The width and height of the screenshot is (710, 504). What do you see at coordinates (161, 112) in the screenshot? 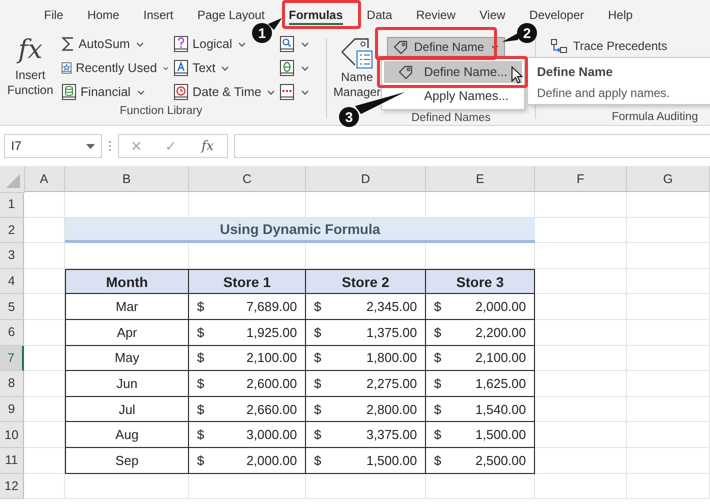
I see `group-label: Function Library` at bounding box center [161, 112].